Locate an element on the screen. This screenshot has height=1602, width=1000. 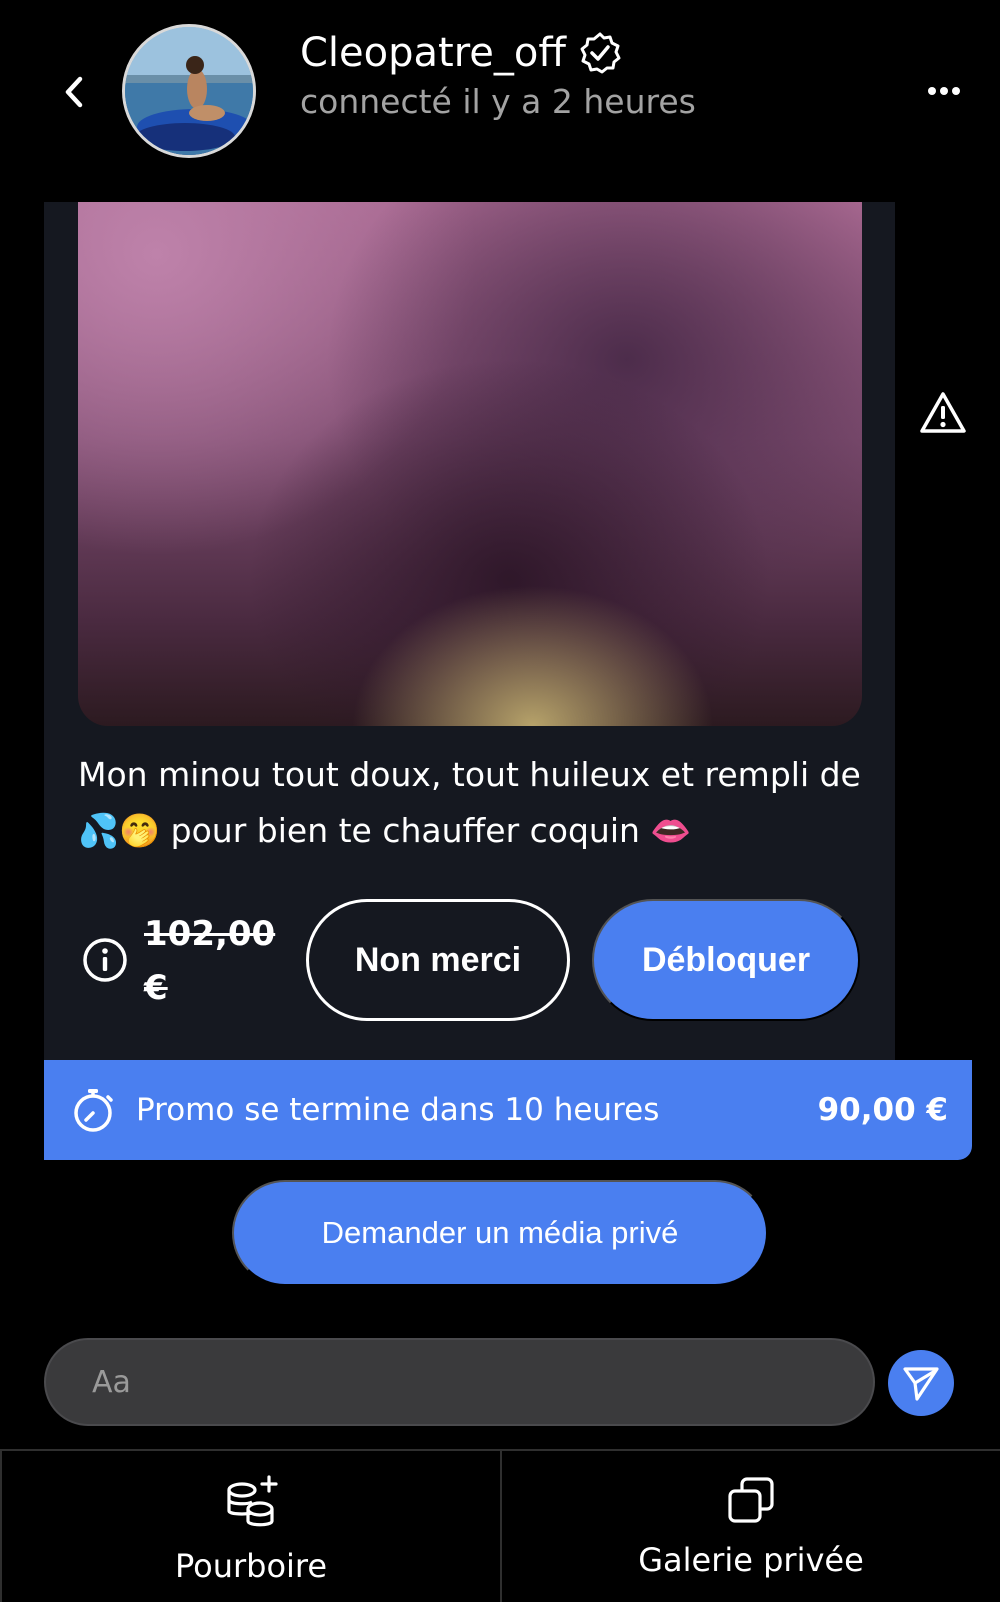
avatar-photo is located at coordinates (189, 91).